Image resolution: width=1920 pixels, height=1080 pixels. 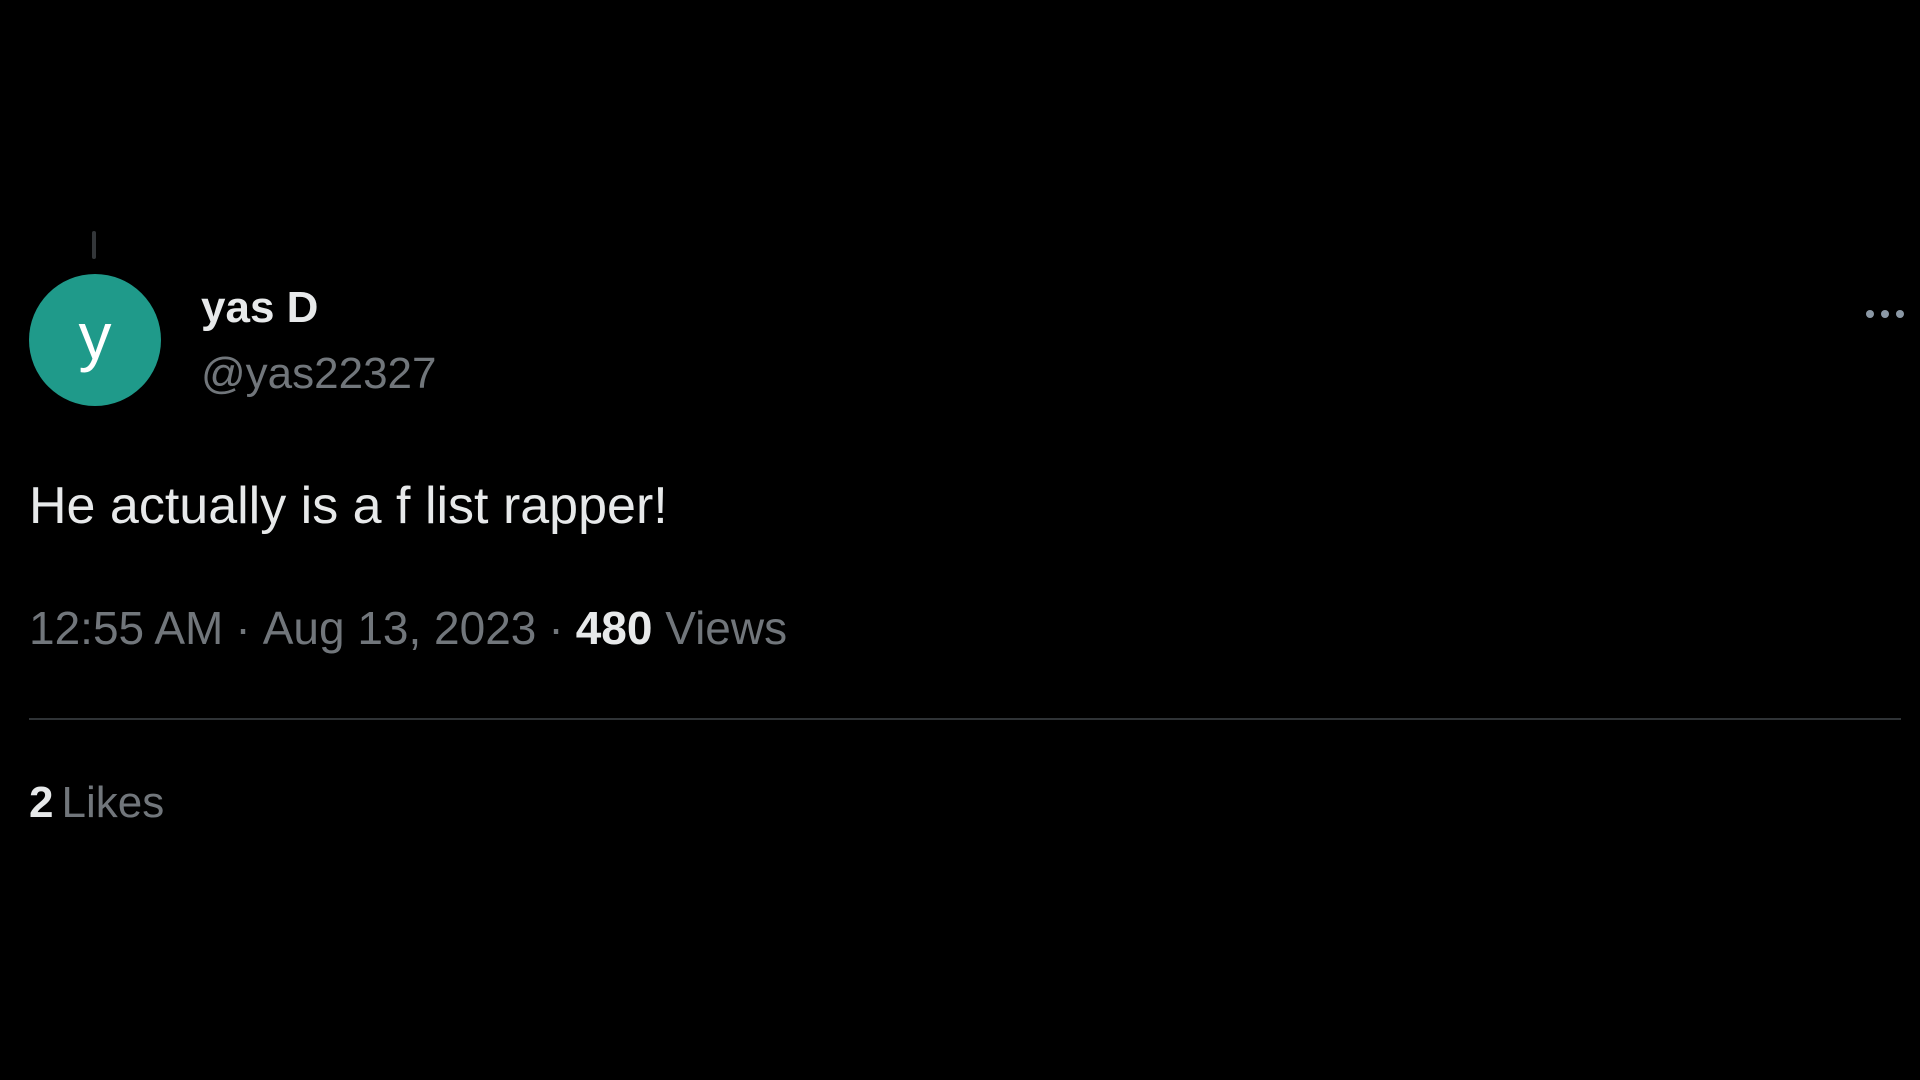 What do you see at coordinates (319, 374) in the screenshot?
I see `author-handle: @yas22327` at bounding box center [319, 374].